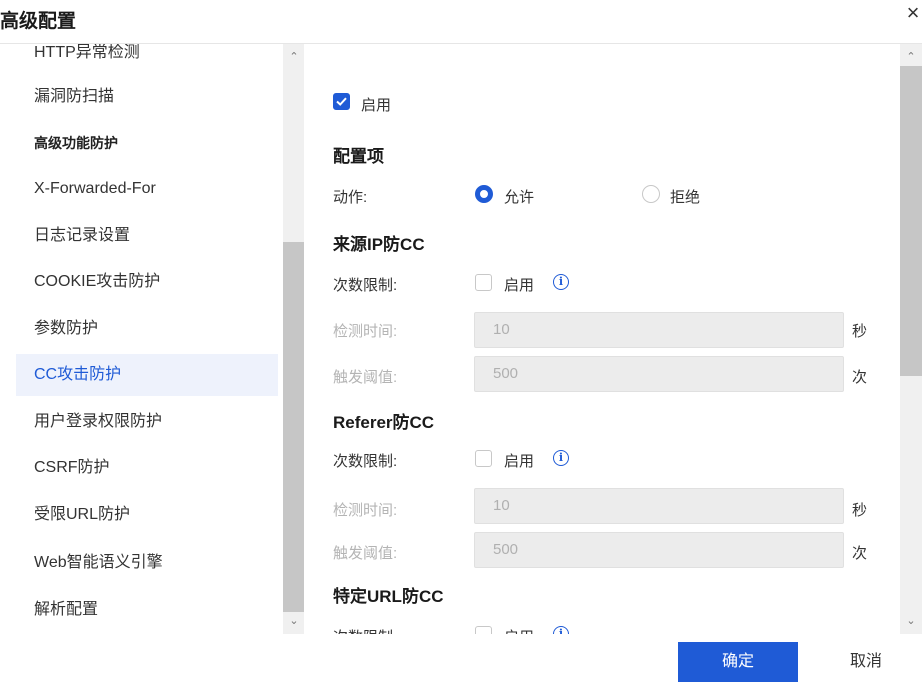  What do you see at coordinates (365, 285) in the screenshot?
I see `source-ip-limit-label: 次数限制:` at bounding box center [365, 285].